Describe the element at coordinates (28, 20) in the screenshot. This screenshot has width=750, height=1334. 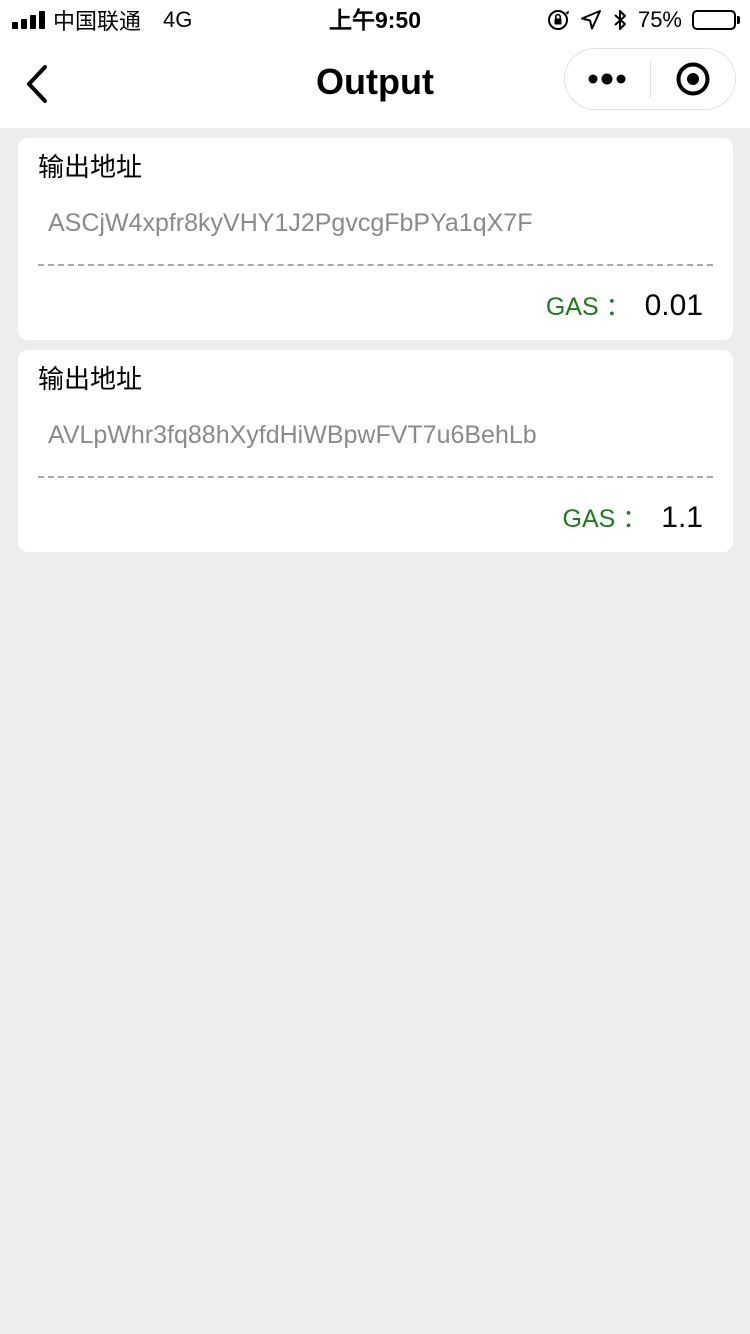
I see `signal-icon` at that location.